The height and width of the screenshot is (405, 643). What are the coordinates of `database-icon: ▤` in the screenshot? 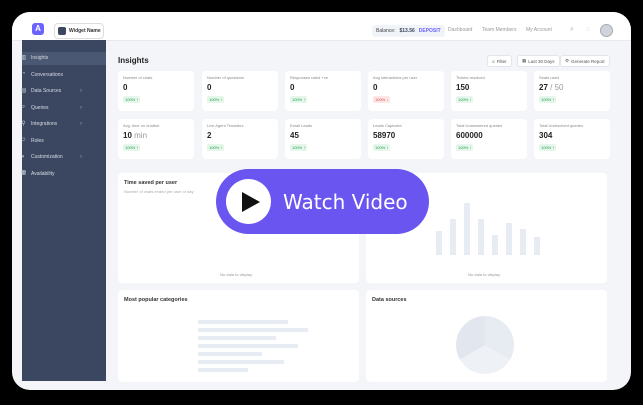 It's located at (23, 90).